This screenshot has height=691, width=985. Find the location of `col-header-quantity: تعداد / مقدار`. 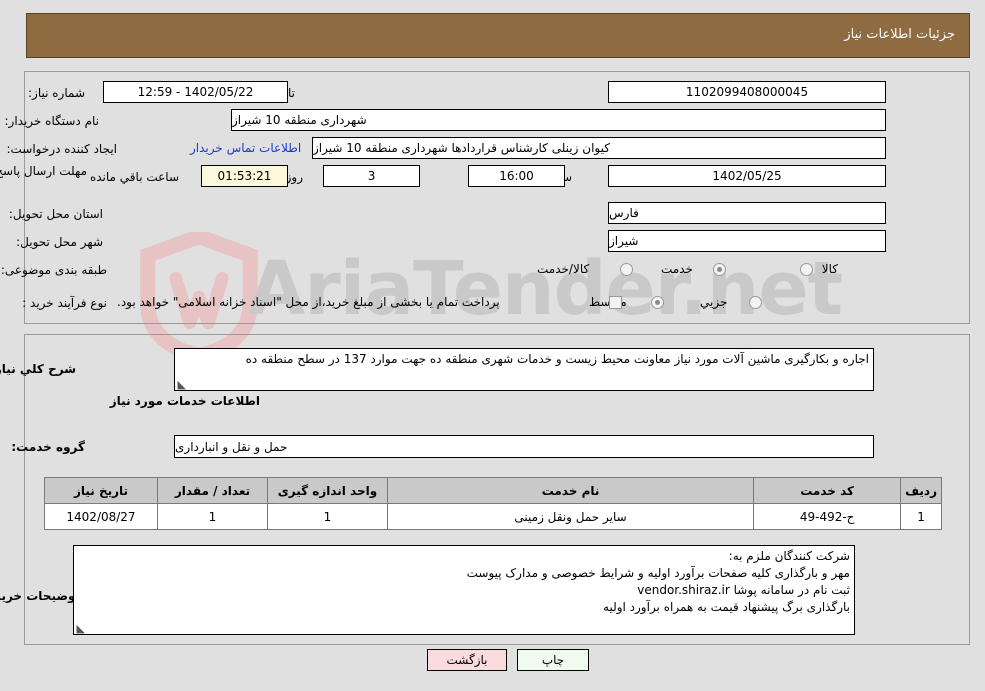

col-header-quantity: تعداد / مقدار is located at coordinates (212, 490).